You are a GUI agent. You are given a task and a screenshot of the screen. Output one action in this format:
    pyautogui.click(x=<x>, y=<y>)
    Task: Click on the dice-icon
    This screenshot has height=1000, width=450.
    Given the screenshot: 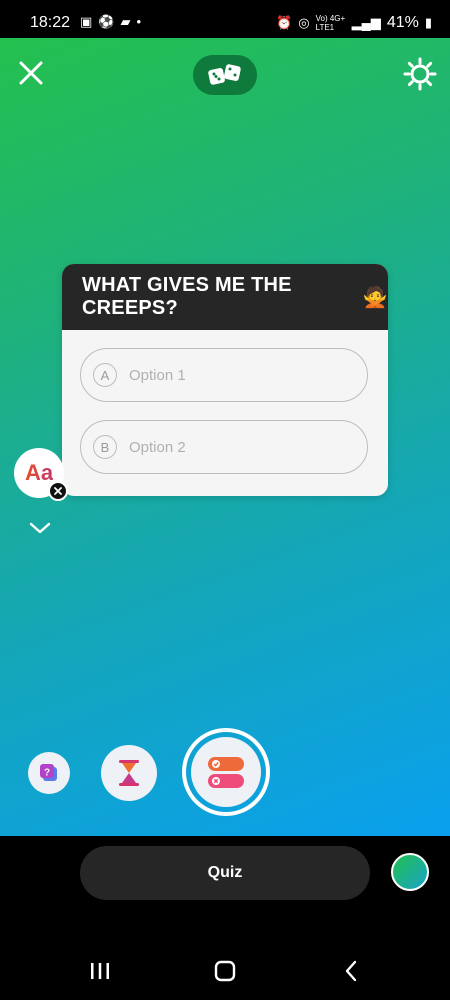 What is the action you would take?
    pyautogui.click(x=224, y=74)
    